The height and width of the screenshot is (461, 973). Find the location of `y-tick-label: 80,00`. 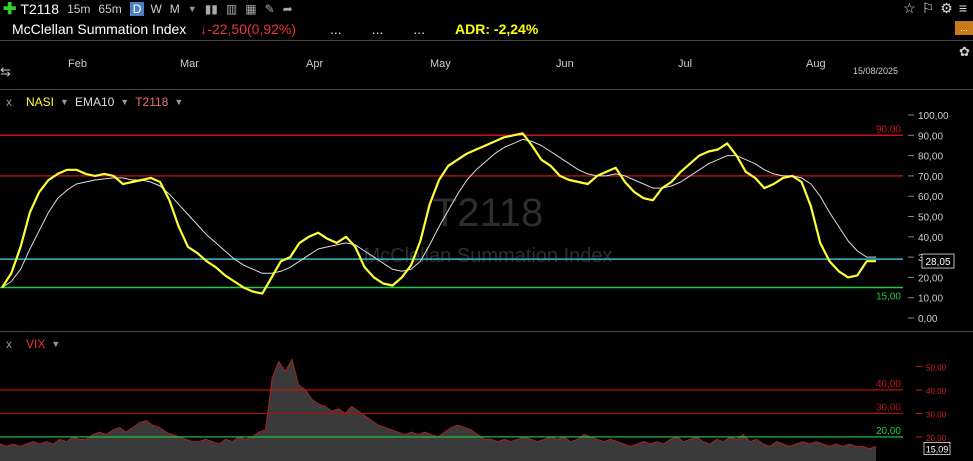

y-tick-label: 80,00 is located at coordinates (930, 157).